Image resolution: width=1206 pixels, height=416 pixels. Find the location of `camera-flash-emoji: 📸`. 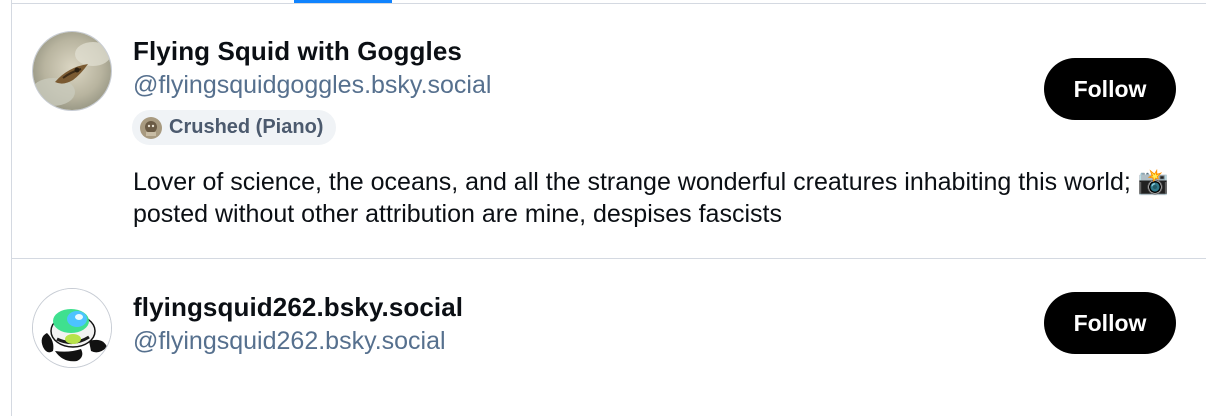

camera-flash-emoji: 📸 is located at coordinates (1153, 181).